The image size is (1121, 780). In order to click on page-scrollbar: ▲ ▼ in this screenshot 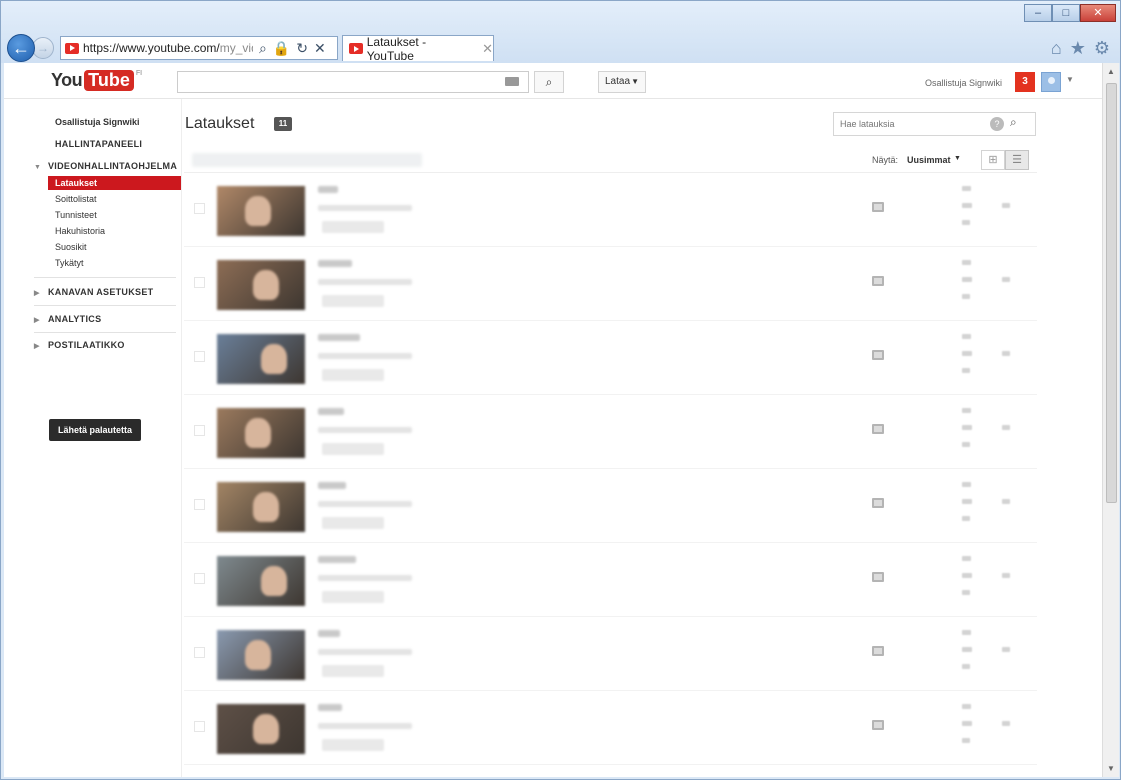, I will do `click(1110, 420)`.